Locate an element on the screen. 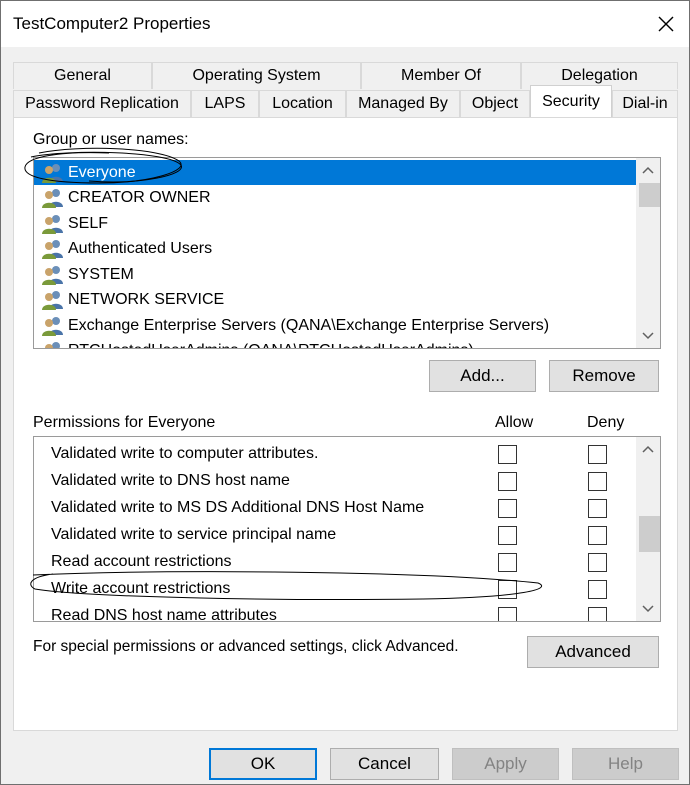 Image resolution: width=690 pixels, height=785 pixels. tab-label: Password Replication is located at coordinates (102, 103).